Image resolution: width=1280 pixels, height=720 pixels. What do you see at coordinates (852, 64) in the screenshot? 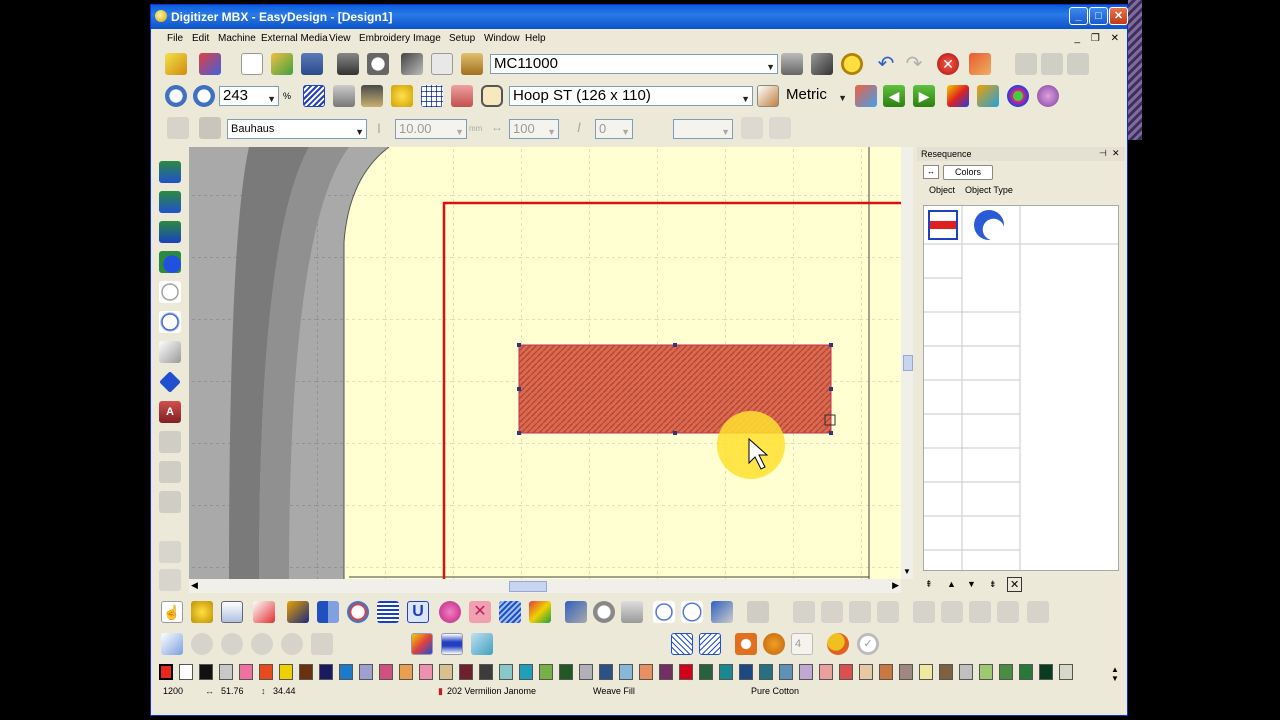
I see `magnifier-icon` at bounding box center [852, 64].